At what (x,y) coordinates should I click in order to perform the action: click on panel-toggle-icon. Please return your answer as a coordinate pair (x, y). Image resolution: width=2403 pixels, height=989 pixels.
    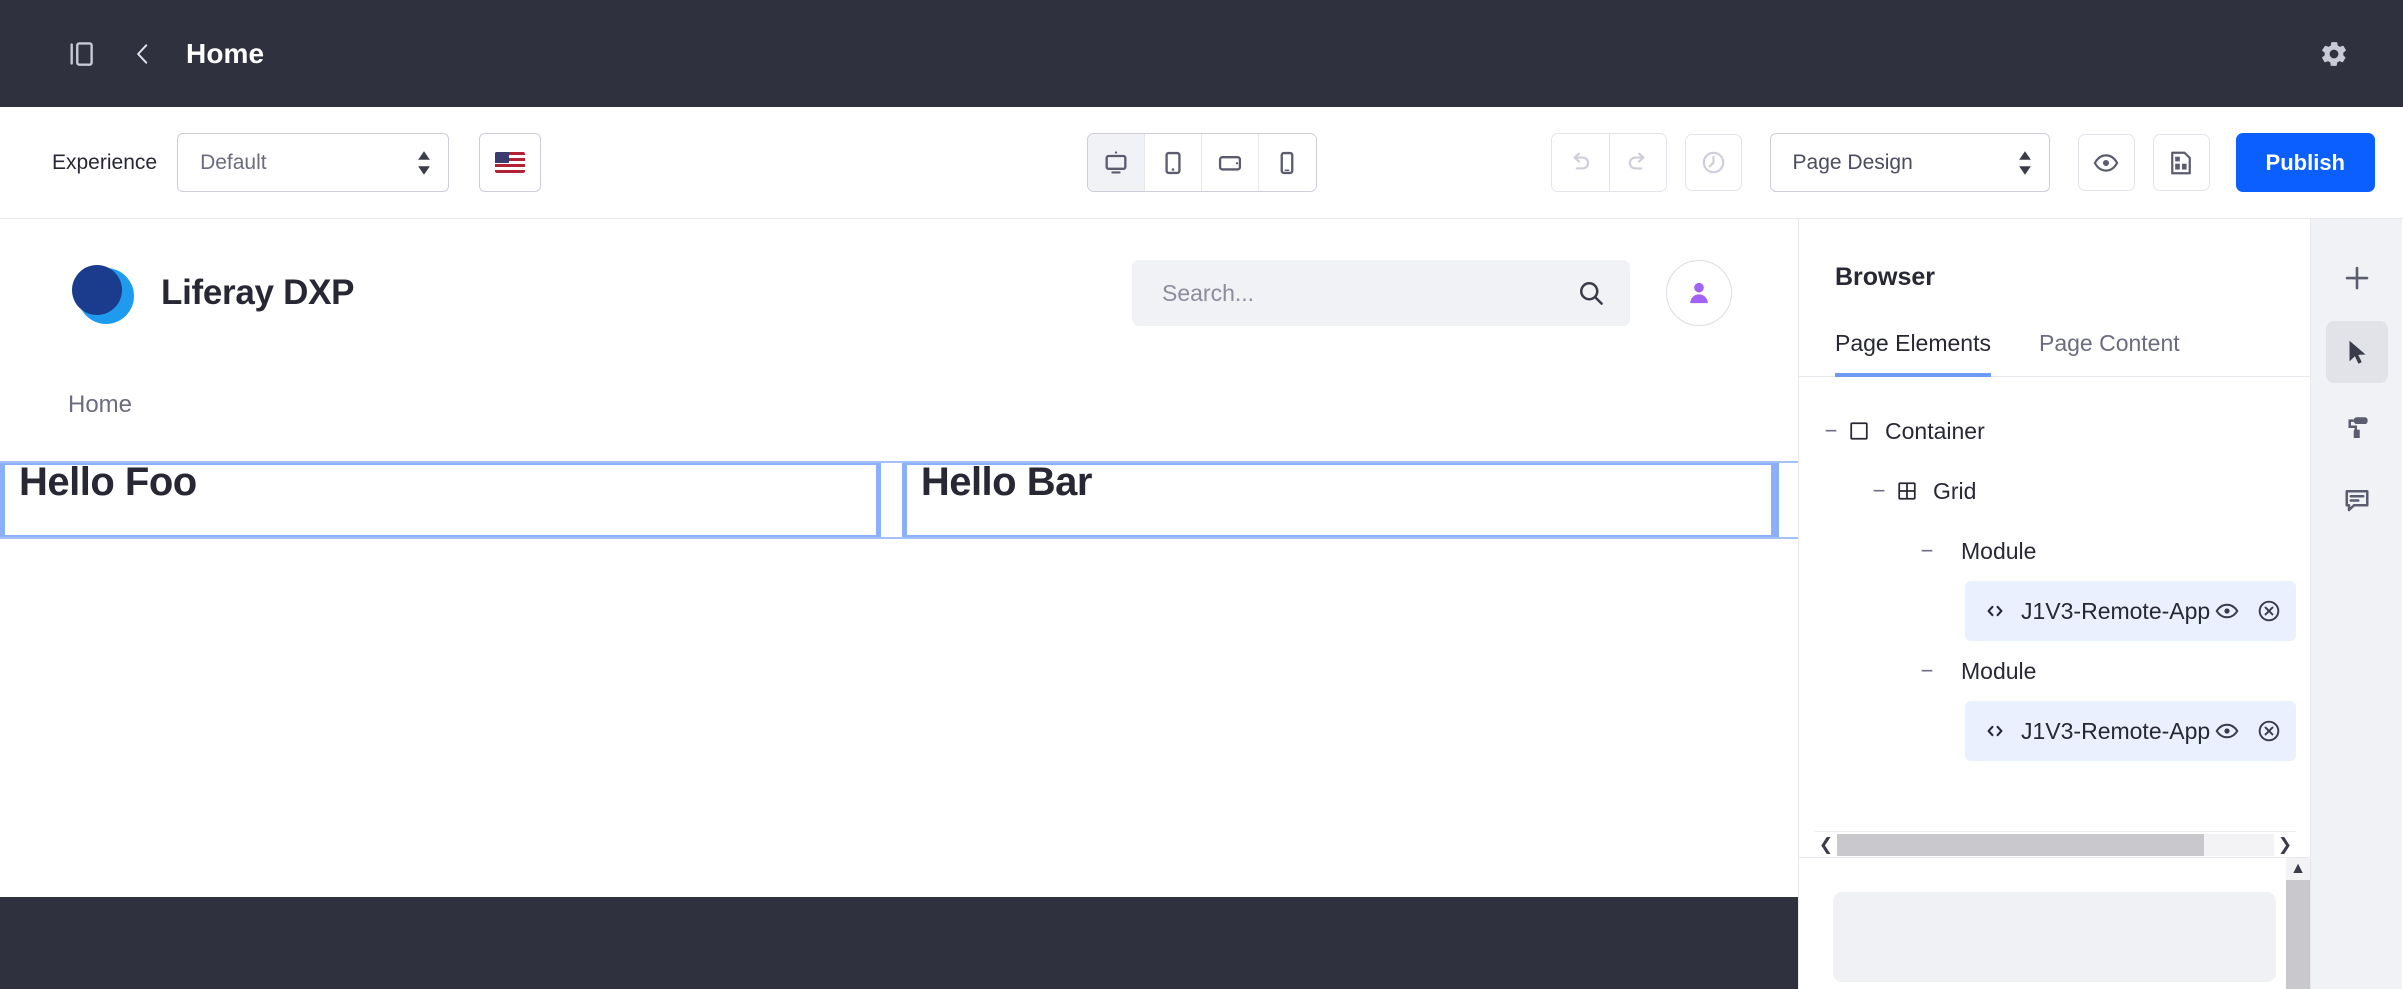
    Looking at the image, I should click on (81, 53).